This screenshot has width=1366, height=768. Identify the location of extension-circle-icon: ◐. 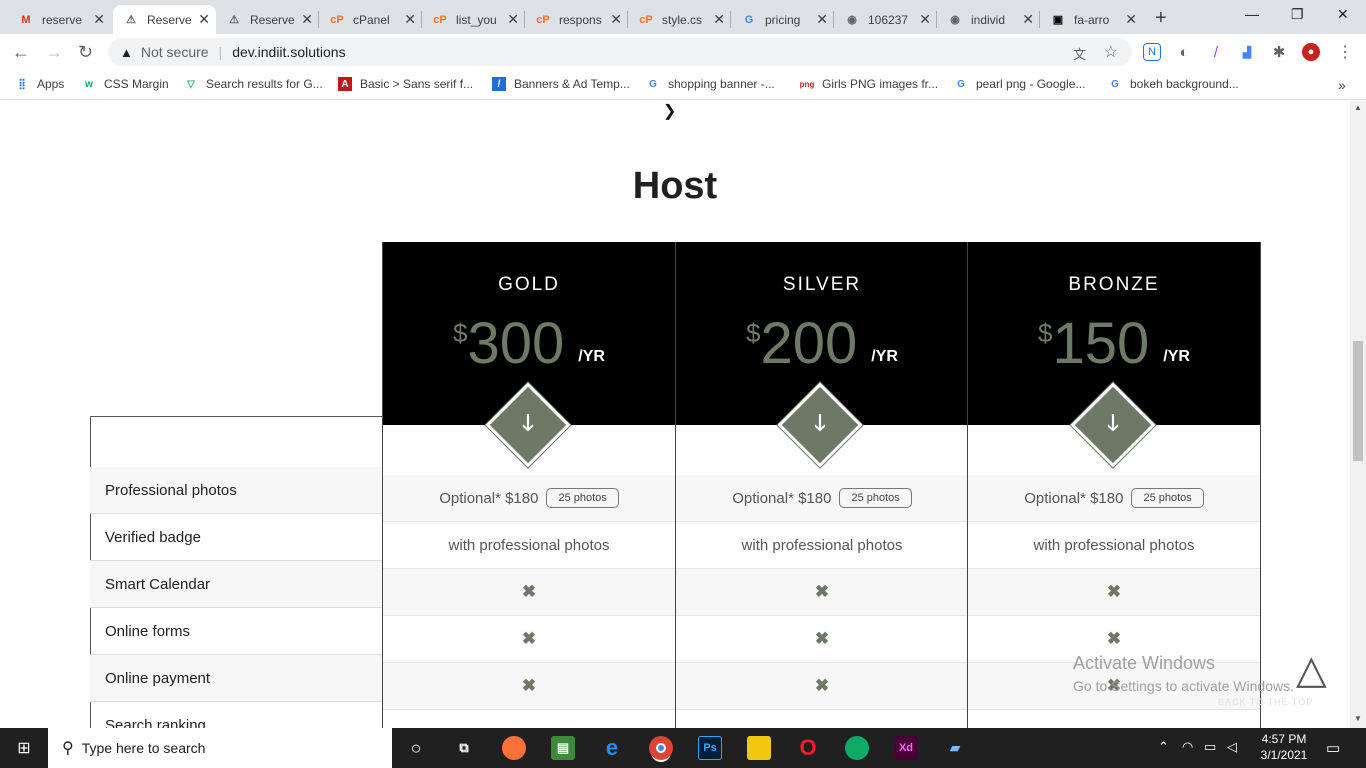
(1184, 52).